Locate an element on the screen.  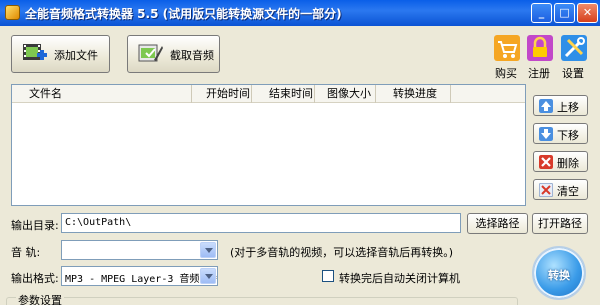
app-icon is located at coordinates (12, 12).